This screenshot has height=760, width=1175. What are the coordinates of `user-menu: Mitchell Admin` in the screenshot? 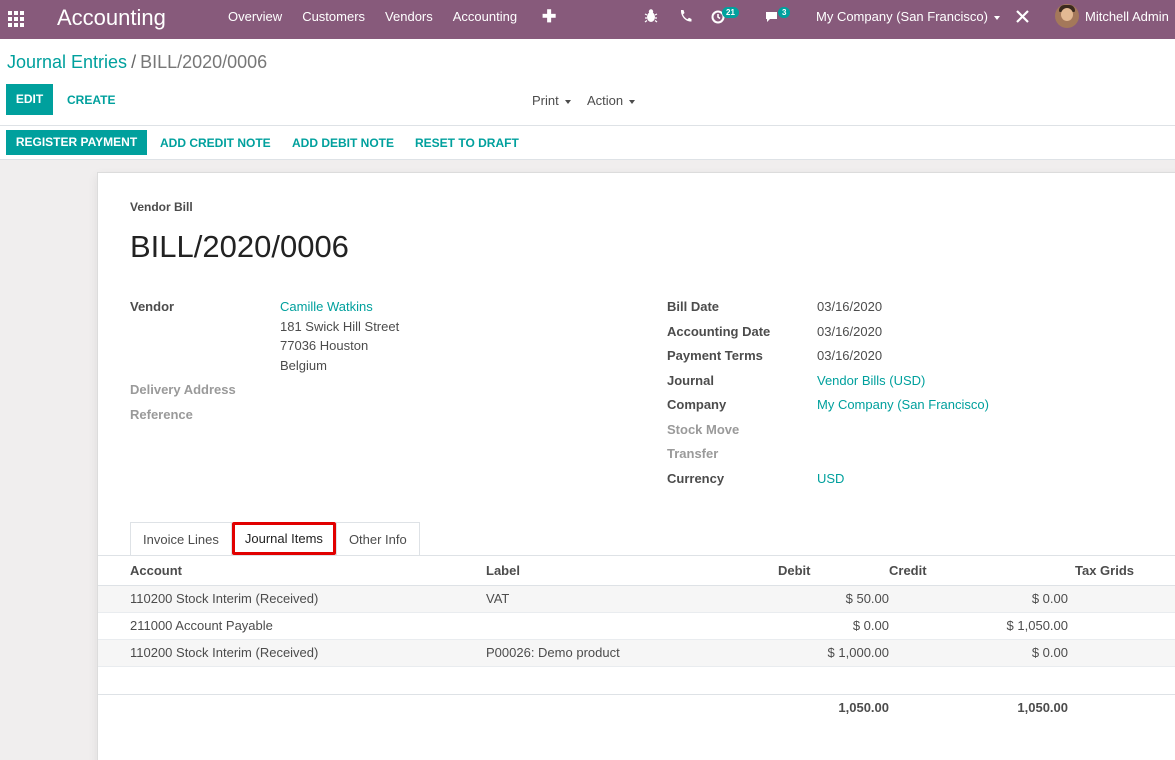 It's located at (1127, 16).